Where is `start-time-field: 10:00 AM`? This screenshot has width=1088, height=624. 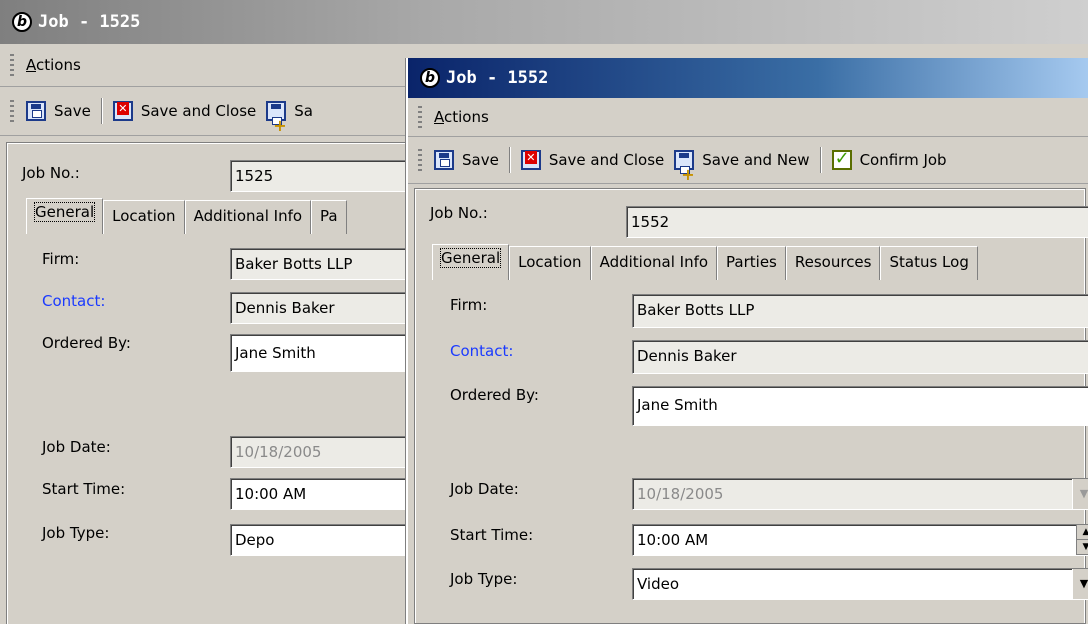 start-time-field: 10:00 AM is located at coordinates (325, 494).